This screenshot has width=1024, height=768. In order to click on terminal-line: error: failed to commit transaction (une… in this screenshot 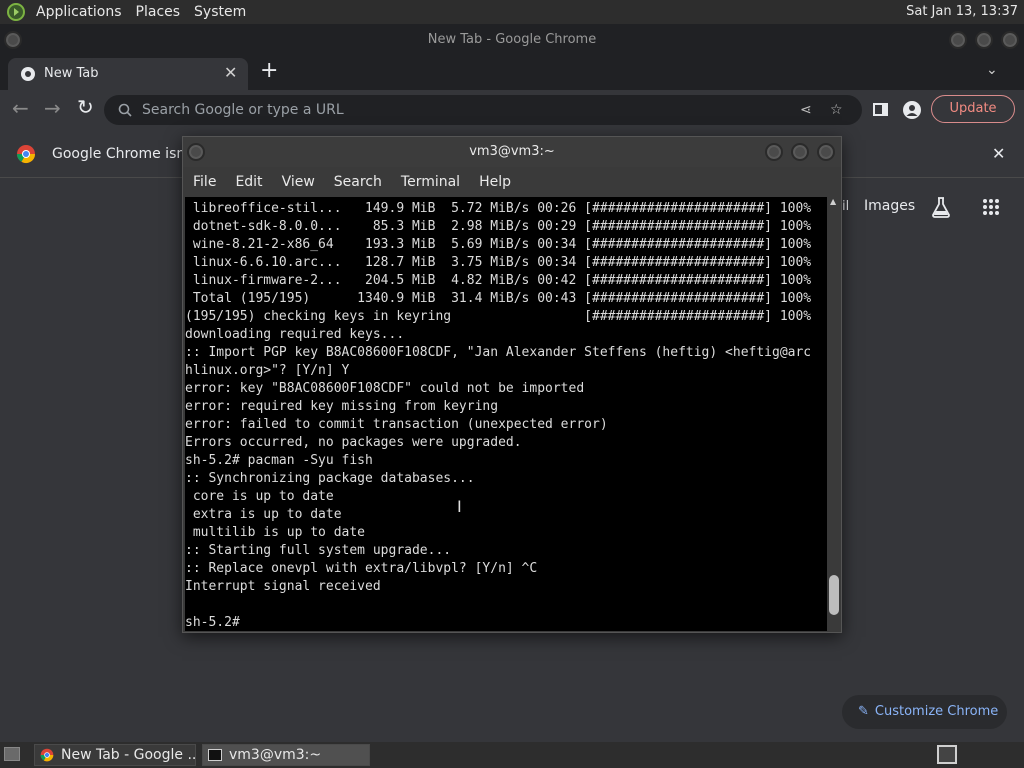, I will do `click(396, 424)`.